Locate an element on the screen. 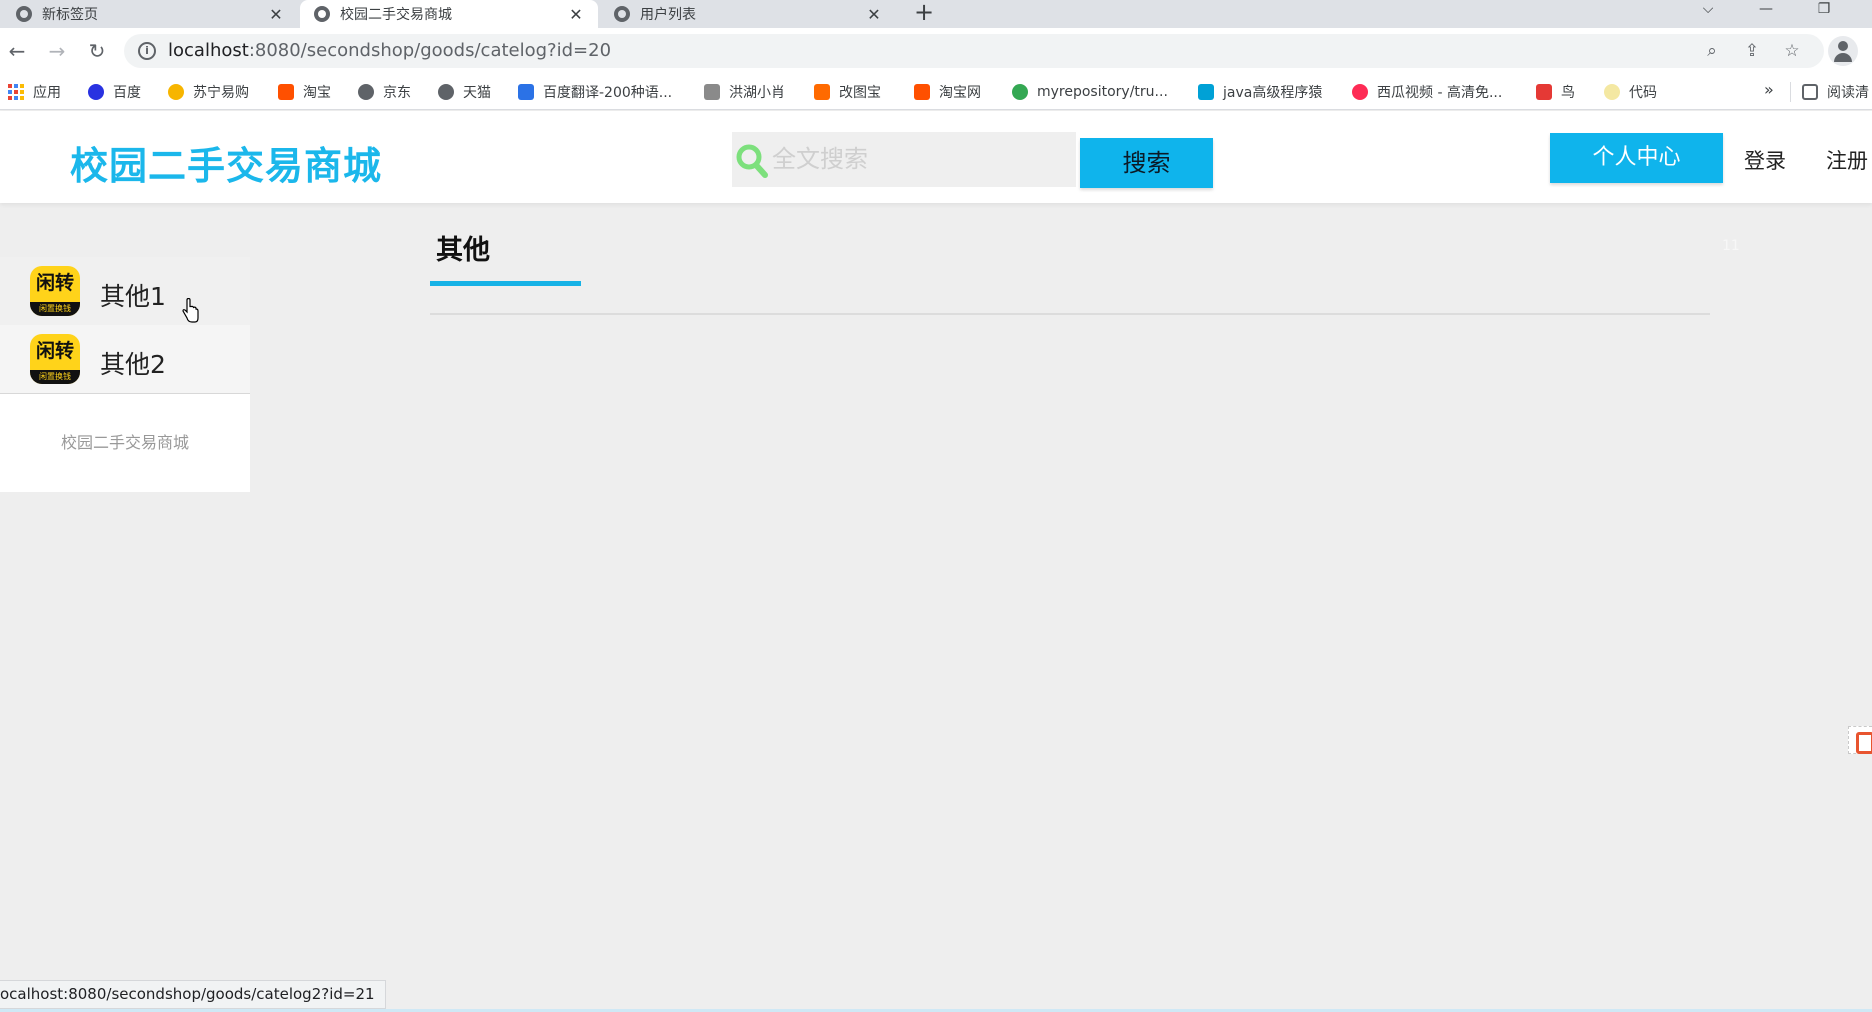 This screenshot has width=1872, height=1012. tab-new-tab: 新标签页 ✕ is located at coordinates (150, 14).